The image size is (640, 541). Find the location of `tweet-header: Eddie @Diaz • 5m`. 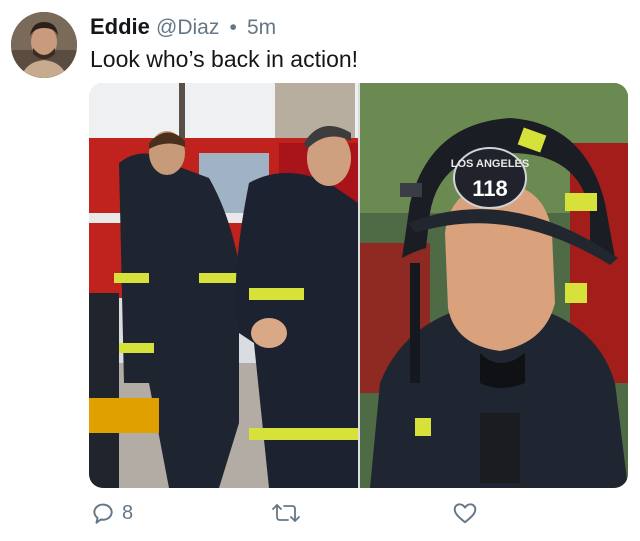

tweet-header: Eddie @Diaz • 5m is located at coordinates (183, 27).